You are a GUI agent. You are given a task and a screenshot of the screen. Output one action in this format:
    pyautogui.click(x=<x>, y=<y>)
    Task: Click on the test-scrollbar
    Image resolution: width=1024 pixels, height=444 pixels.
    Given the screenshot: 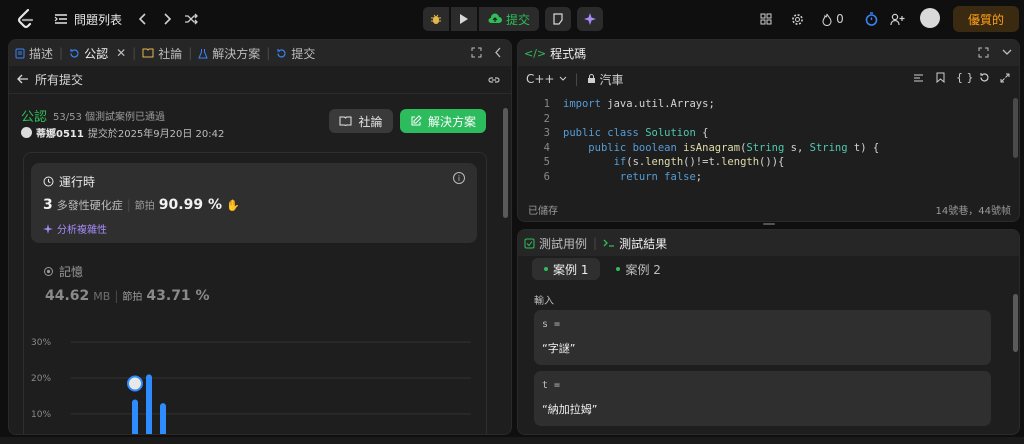 What is the action you would take?
    pyautogui.click(x=1015, y=323)
    